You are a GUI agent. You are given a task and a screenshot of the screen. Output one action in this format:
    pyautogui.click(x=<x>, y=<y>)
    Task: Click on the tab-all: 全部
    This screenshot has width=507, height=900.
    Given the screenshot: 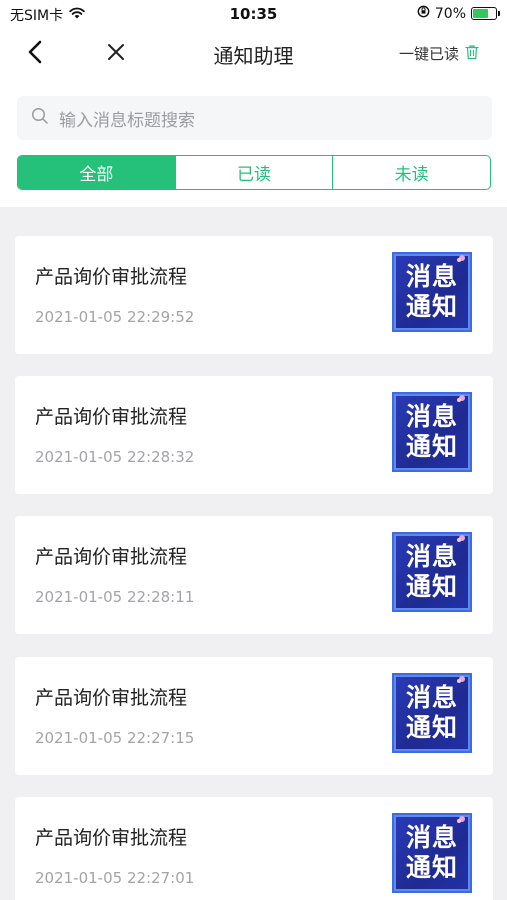 What is the action you would take?
    pyautogui.click(x=97, y=172)
    